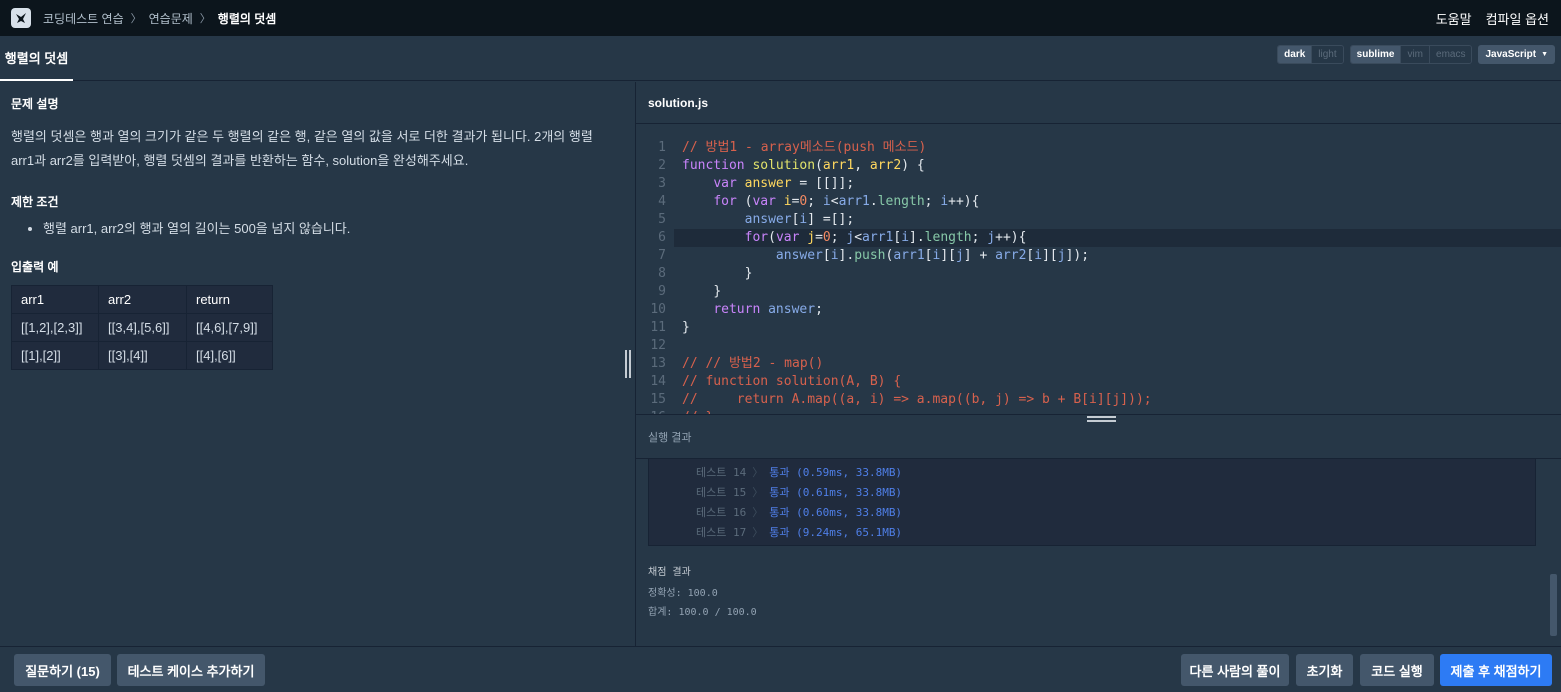  What do you see at coordinates (658, 327) in the screenshot?
I see `line-number: 11` at bounding box center [658, 327].